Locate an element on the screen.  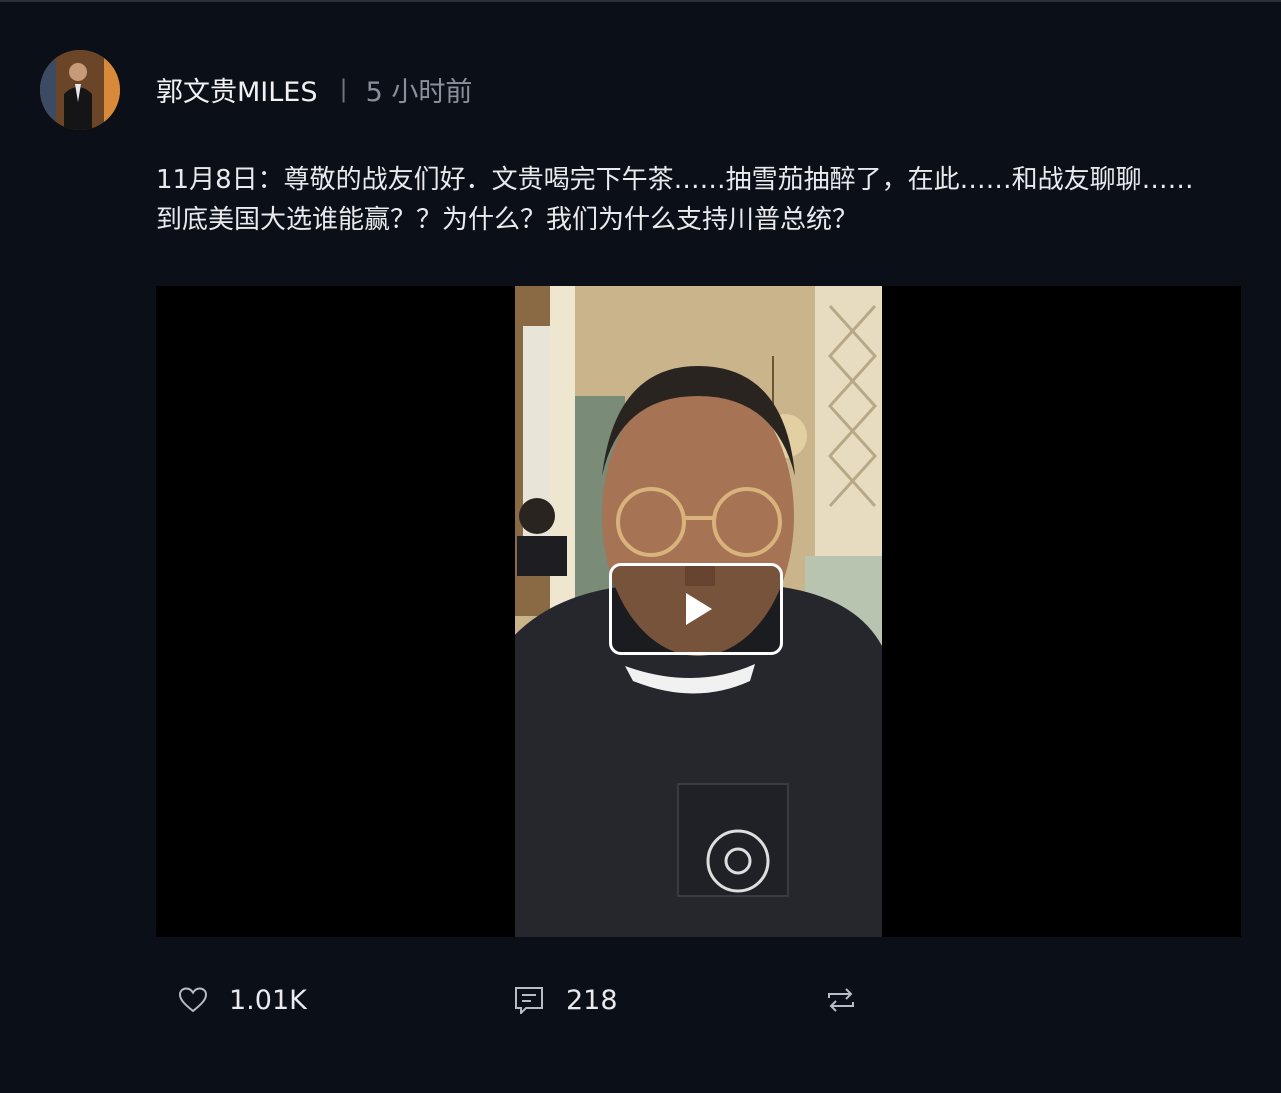
repost-icon is located at coordinates (841, 1000).